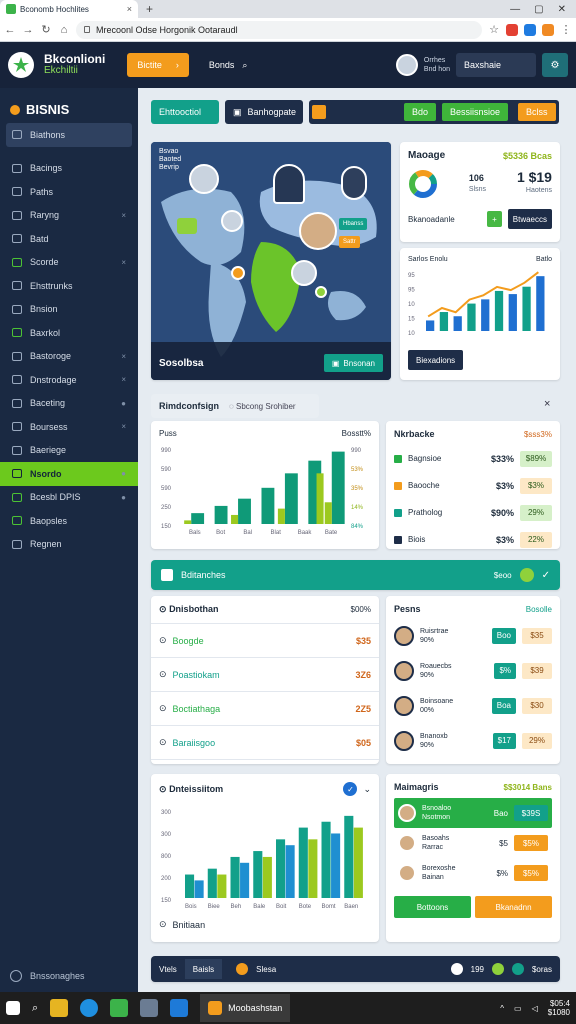 The width and height of the screenshot is (576, 1024). I want to click on menu-dots-icon: ⋮, so click(566, 29).